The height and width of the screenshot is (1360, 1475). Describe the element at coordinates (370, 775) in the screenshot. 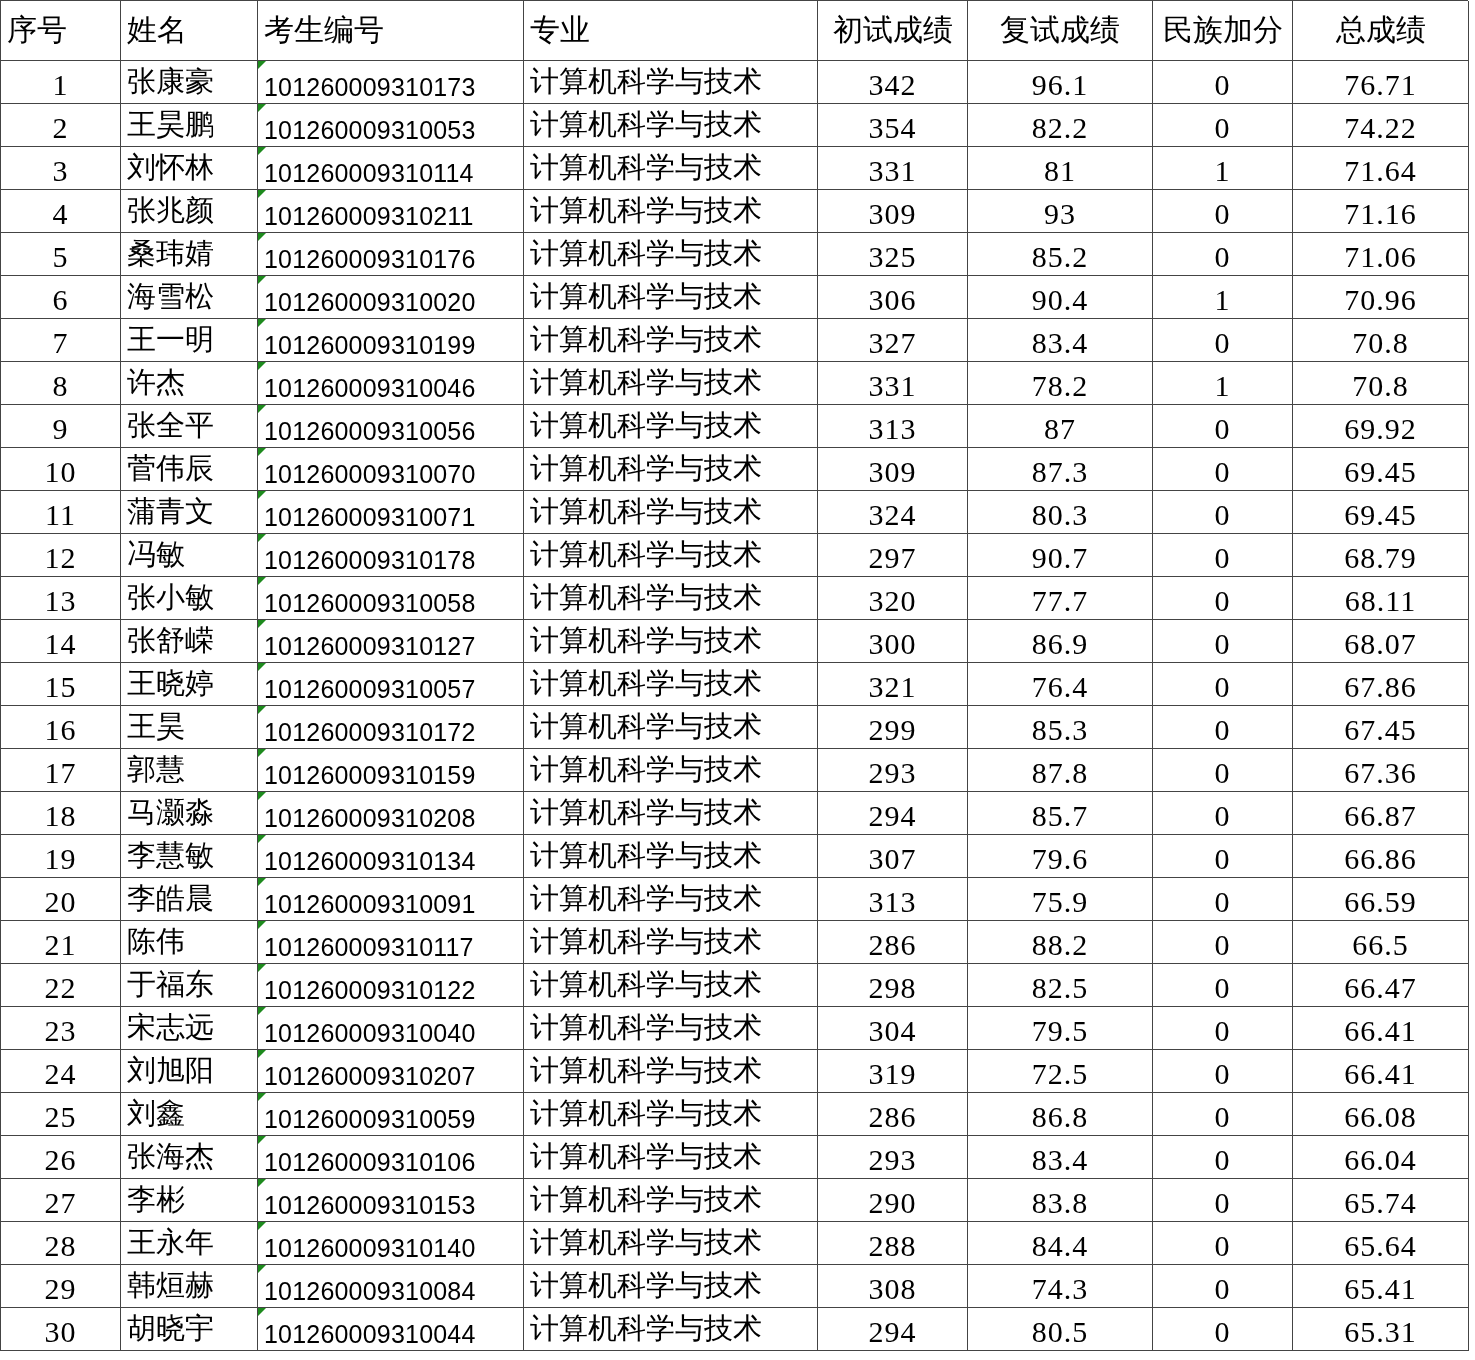

I see `cell-text: 101260009310159` at that location.